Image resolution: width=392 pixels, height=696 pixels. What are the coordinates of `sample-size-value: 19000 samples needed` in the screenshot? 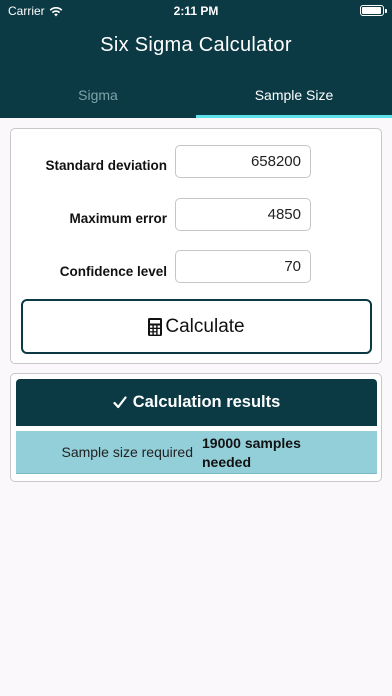 It's located at (251, 452).